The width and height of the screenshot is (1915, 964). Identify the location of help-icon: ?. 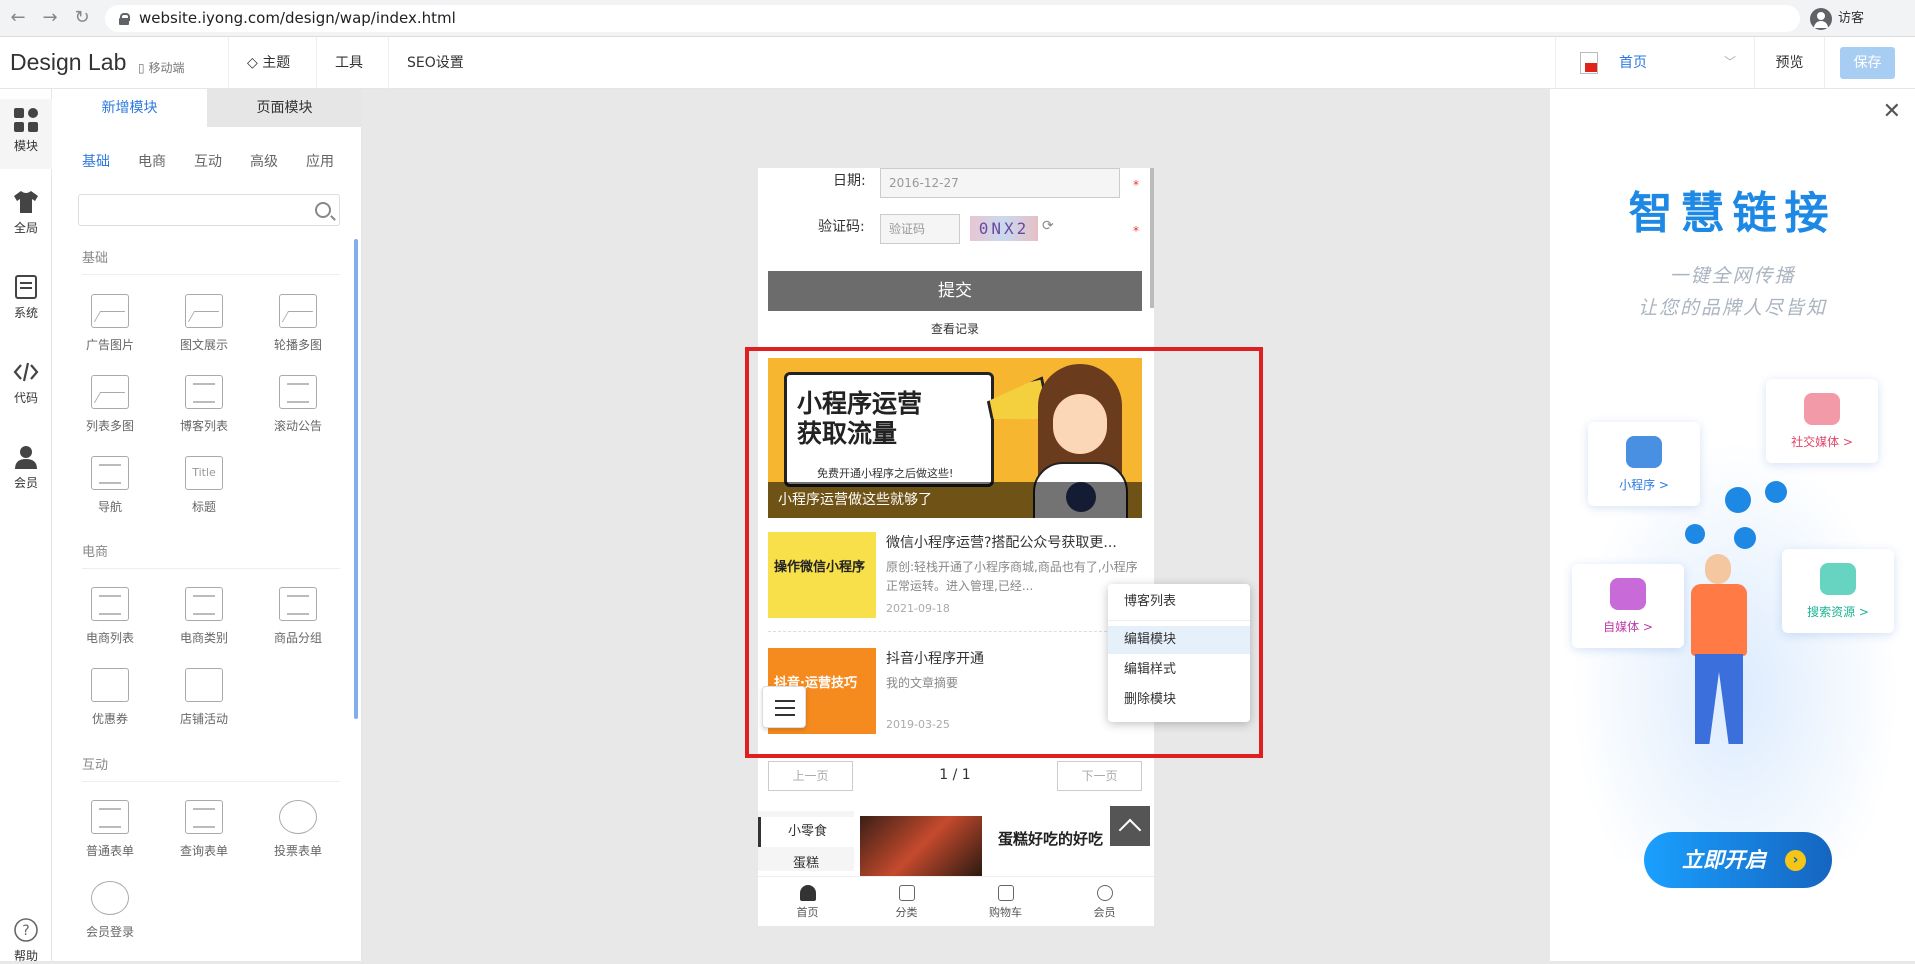
(26, 930).